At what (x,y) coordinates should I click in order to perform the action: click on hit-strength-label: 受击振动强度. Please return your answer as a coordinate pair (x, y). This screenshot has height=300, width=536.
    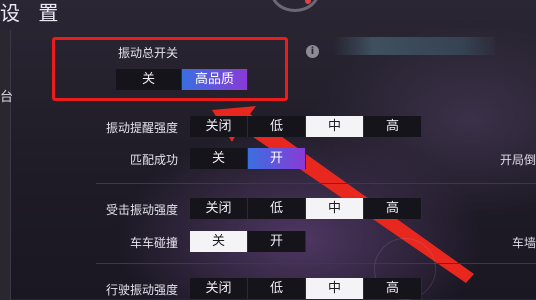
    Looking at the image, I should click on (141, 210).